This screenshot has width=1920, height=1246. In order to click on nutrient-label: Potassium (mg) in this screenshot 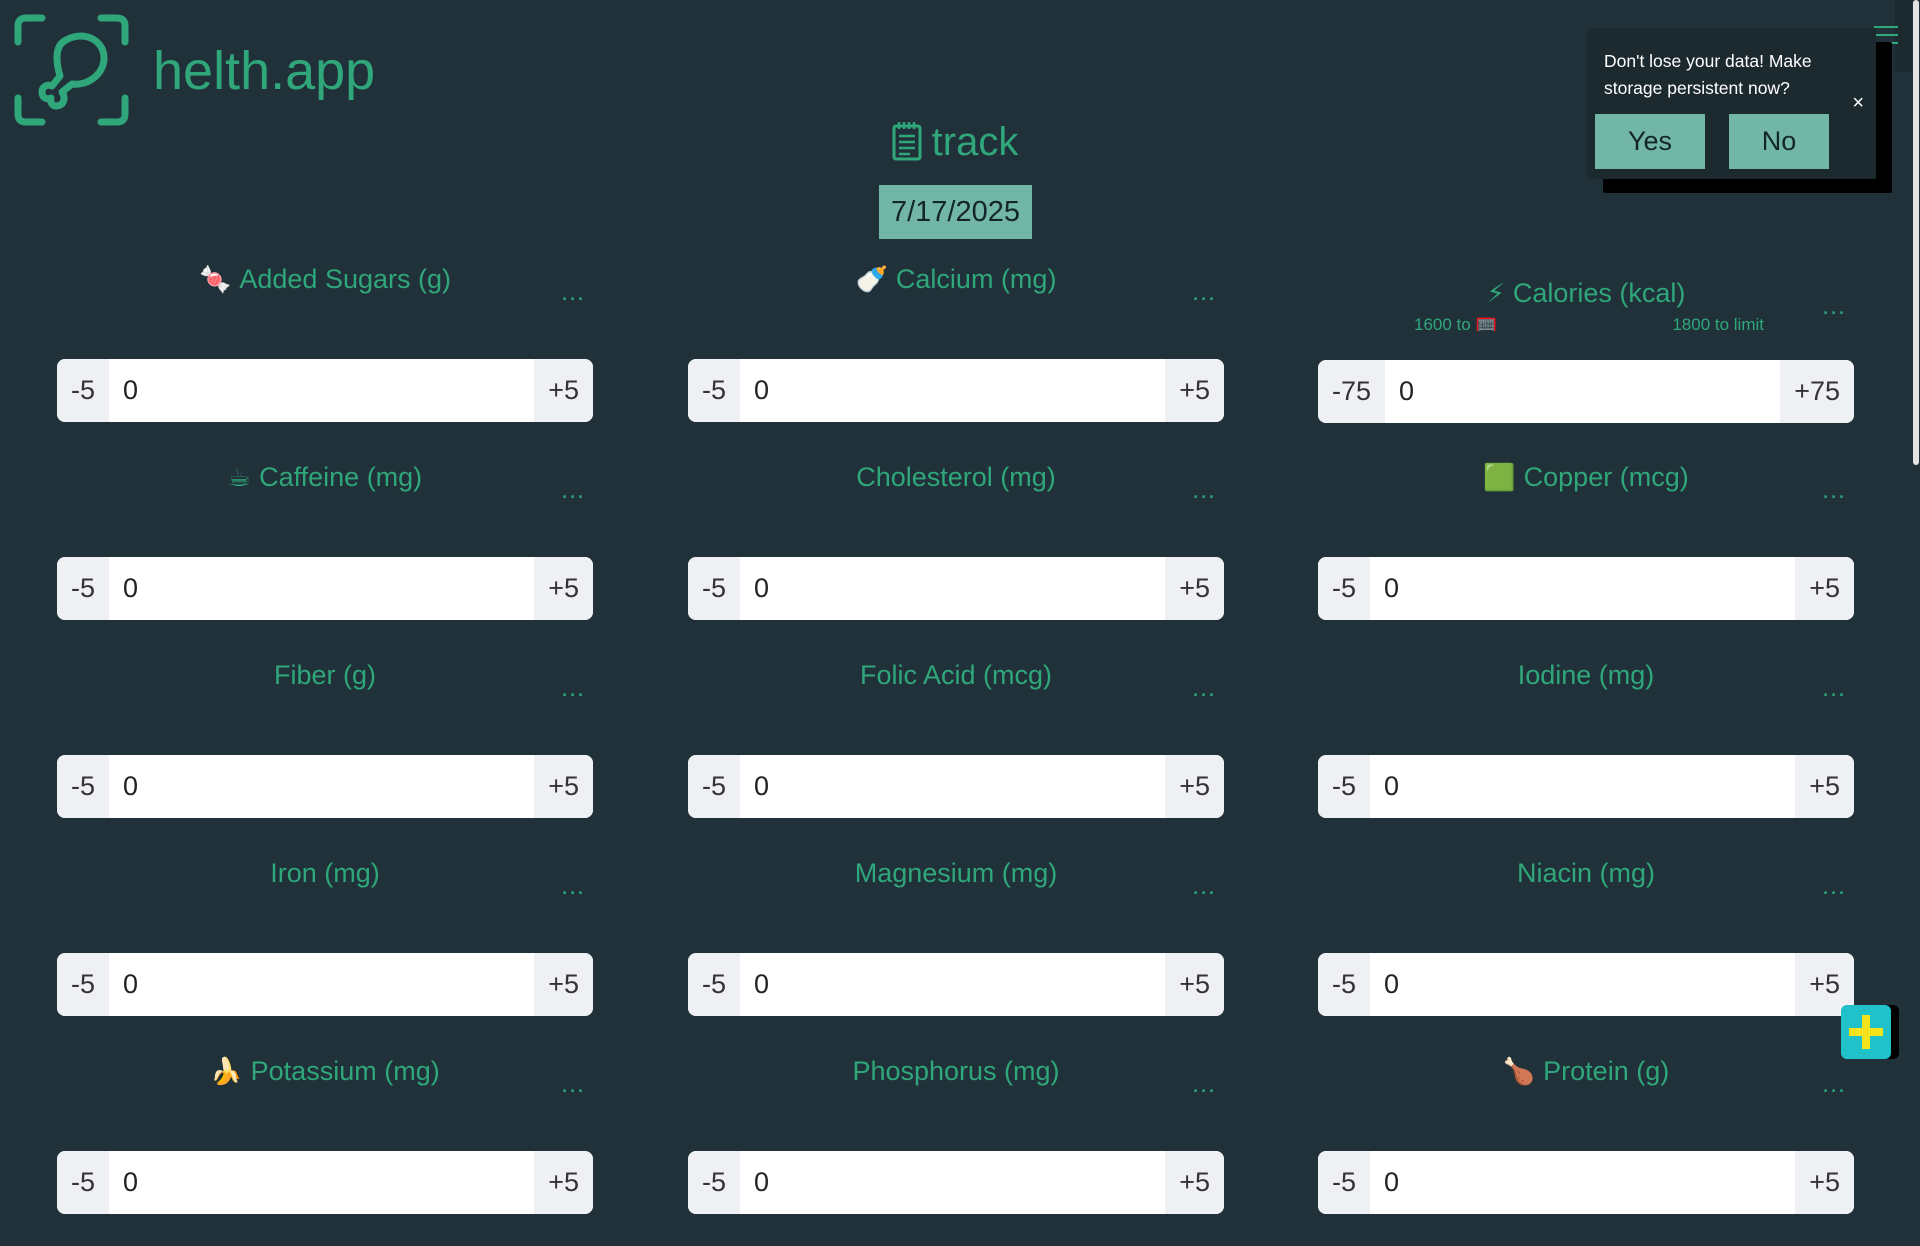, I will do `click(345, 1071)`.